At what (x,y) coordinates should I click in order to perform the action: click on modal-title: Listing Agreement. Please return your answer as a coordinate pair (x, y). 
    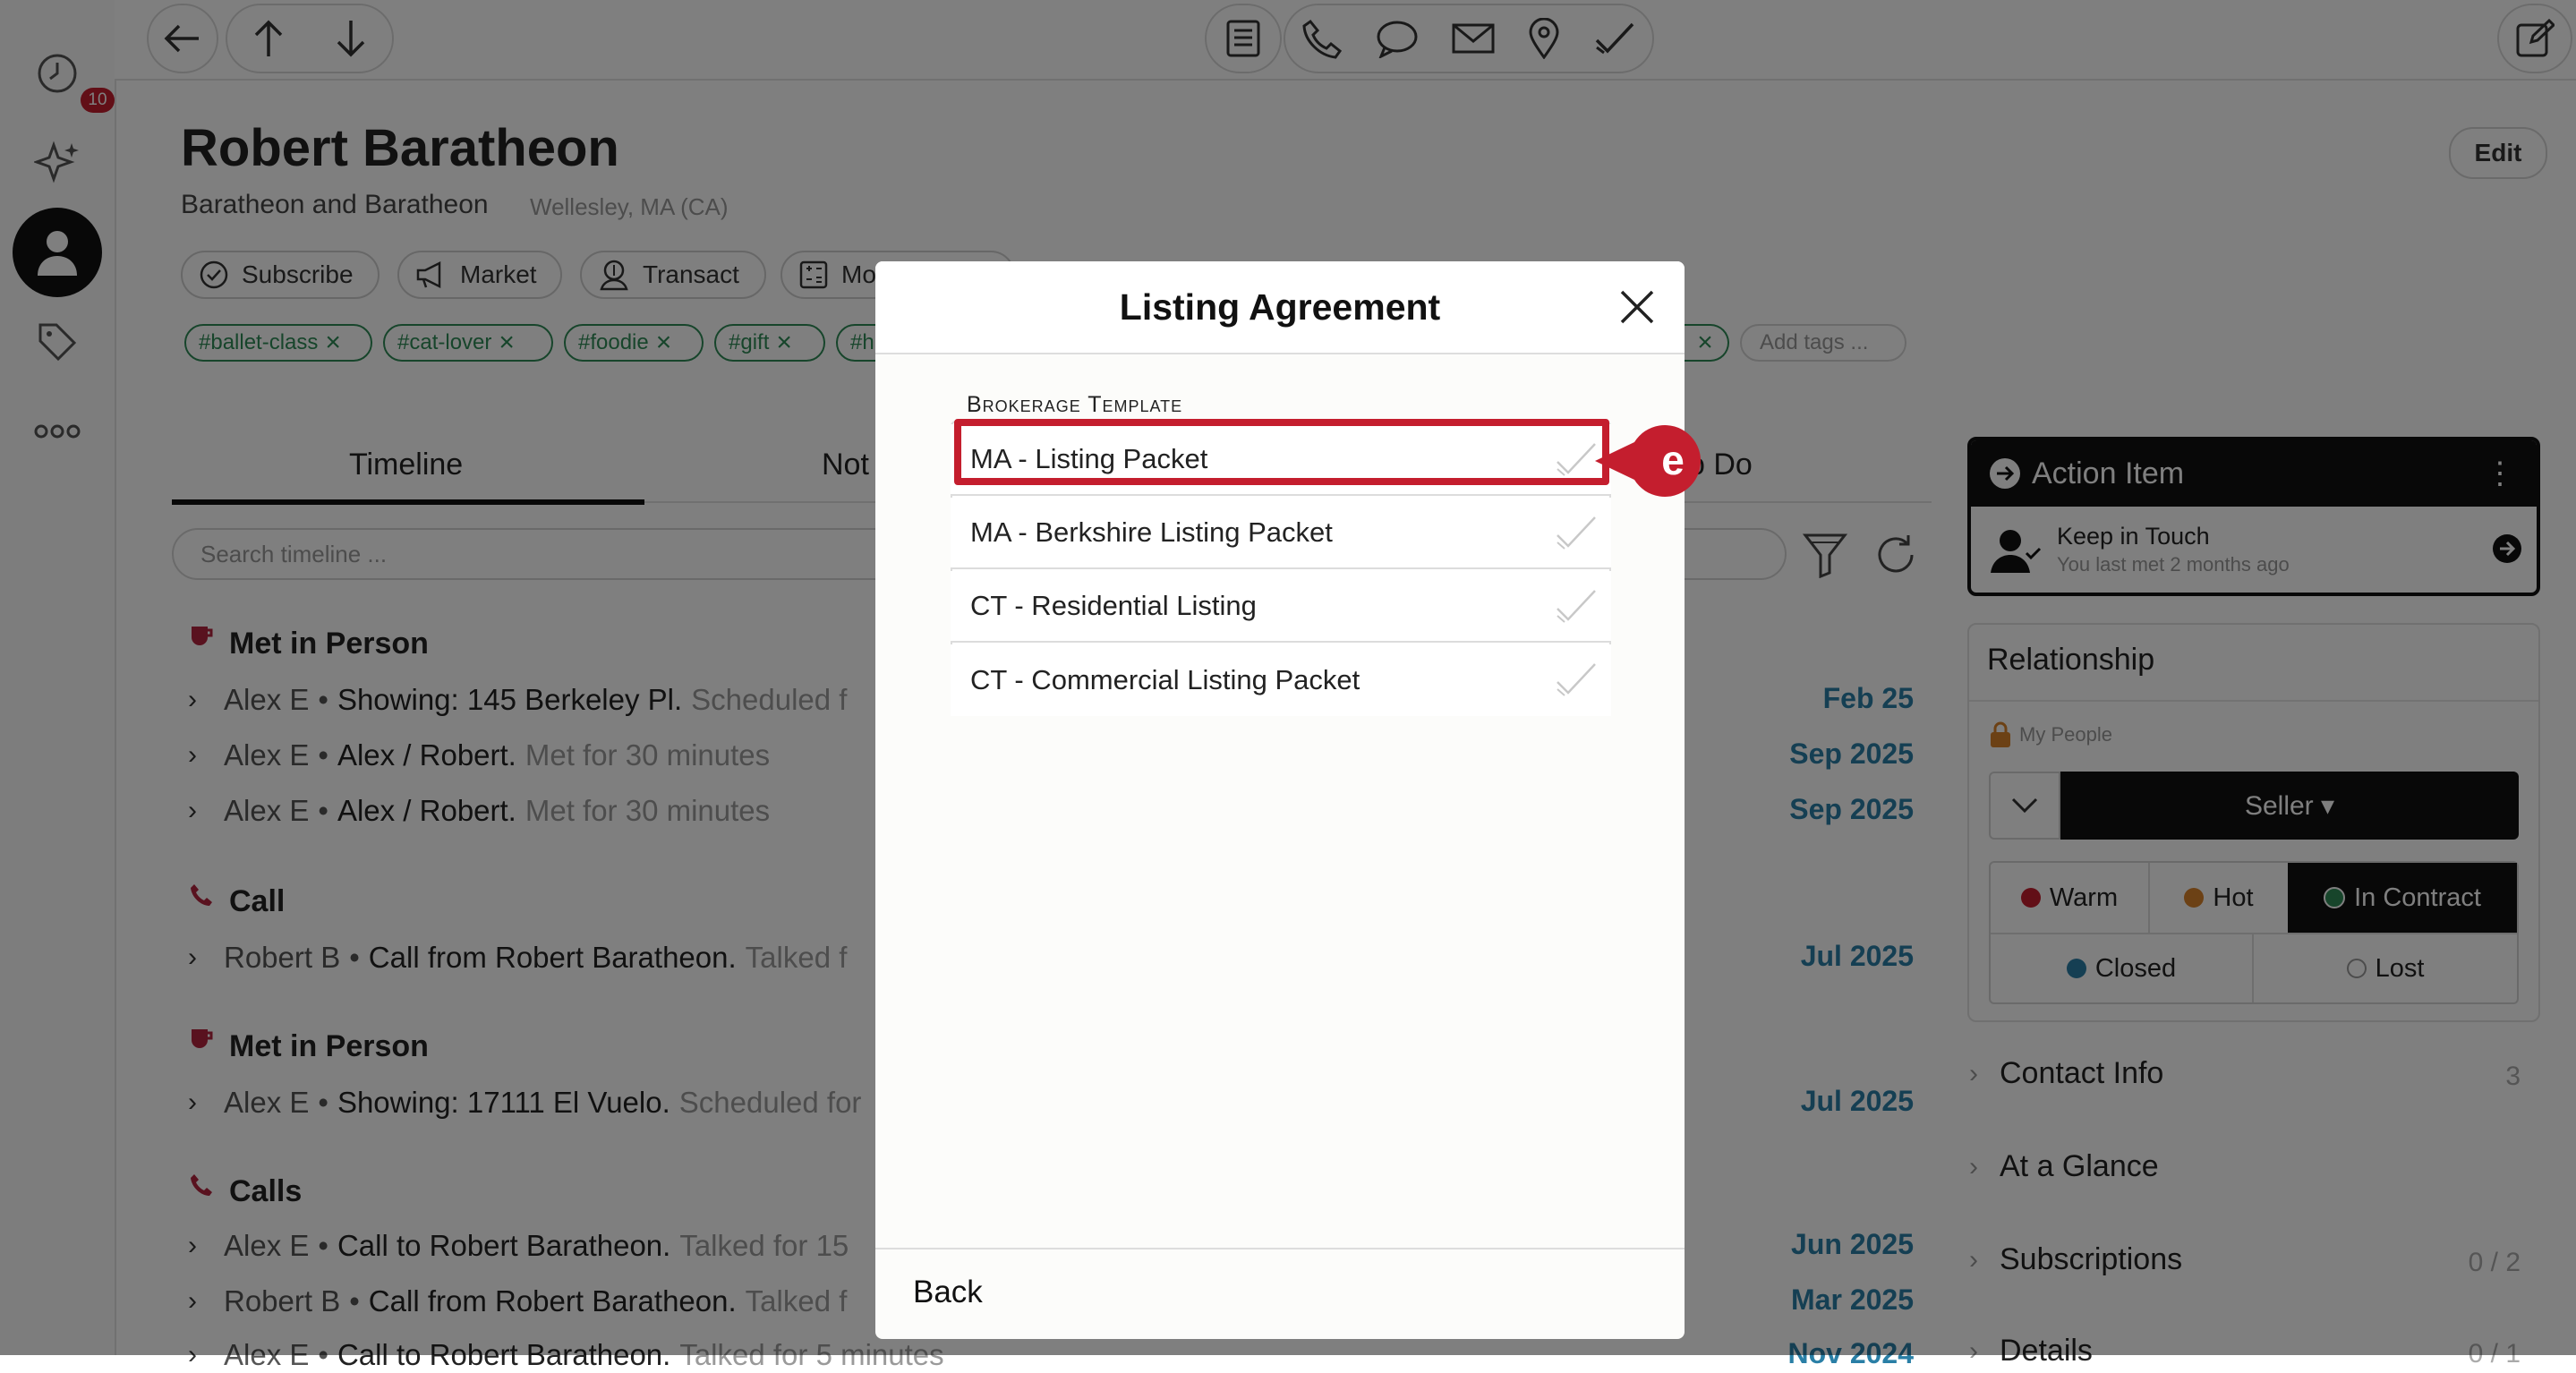
    Looking at the image, I should click on (1280, 307).